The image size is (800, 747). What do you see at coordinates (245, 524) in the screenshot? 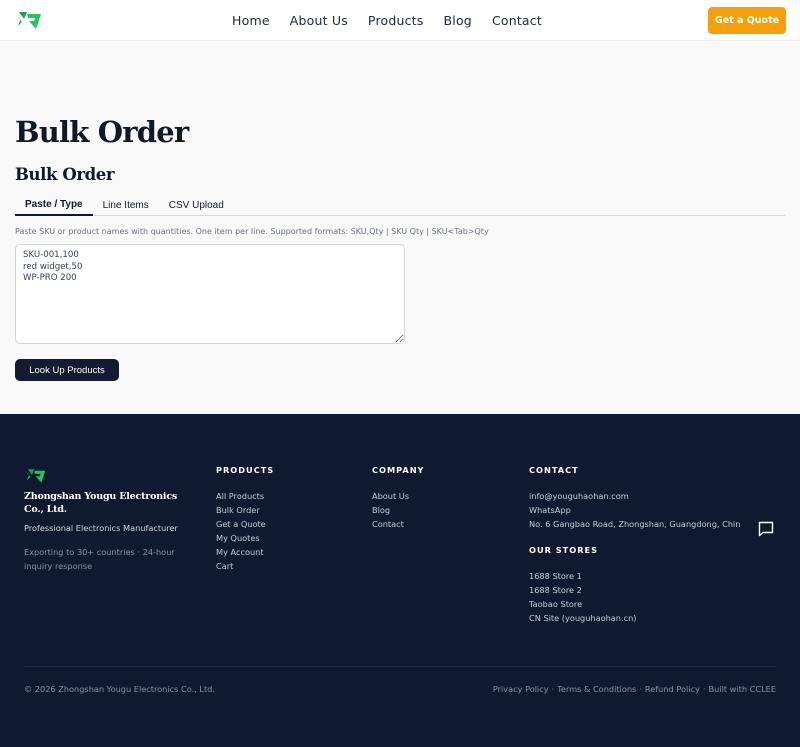
I see `footer-link-get-a-quote: Get a Quote` at bounding box center [245, 524].